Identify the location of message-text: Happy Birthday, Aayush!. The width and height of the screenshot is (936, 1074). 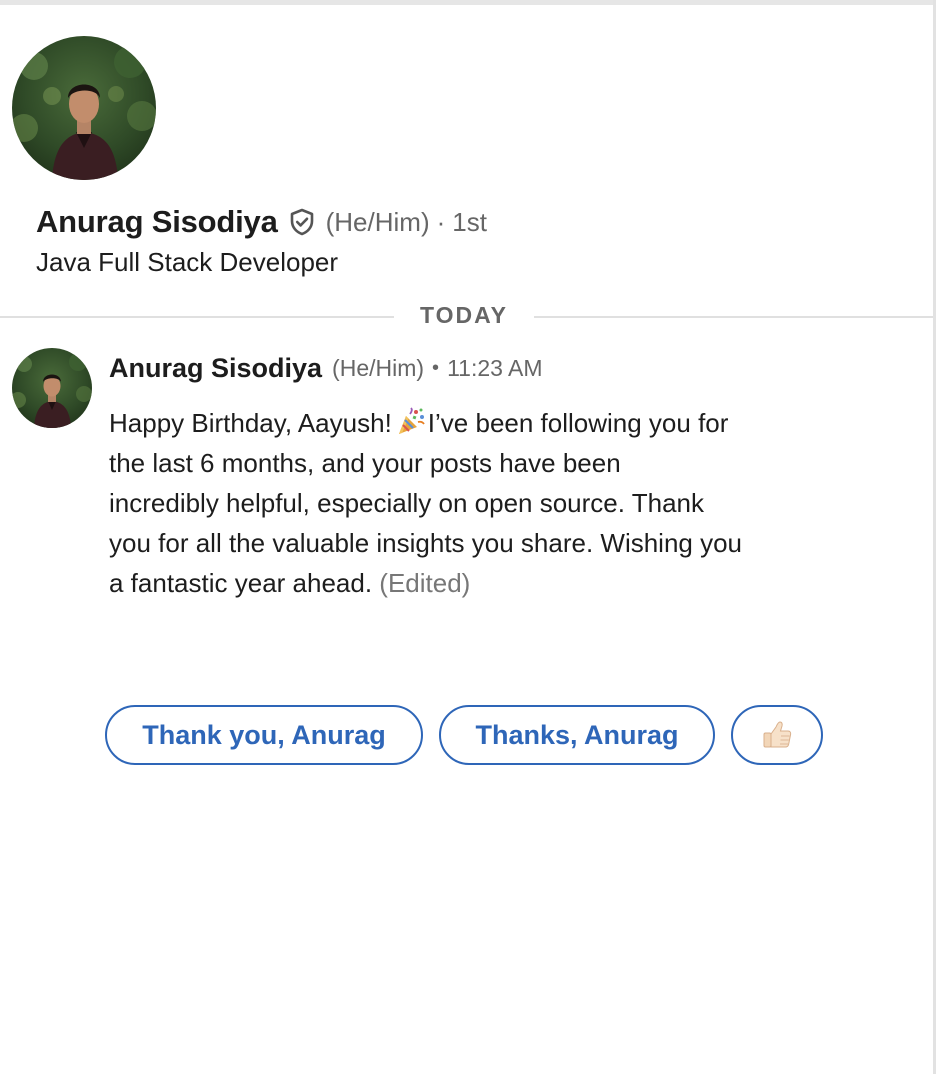
(250, 423).